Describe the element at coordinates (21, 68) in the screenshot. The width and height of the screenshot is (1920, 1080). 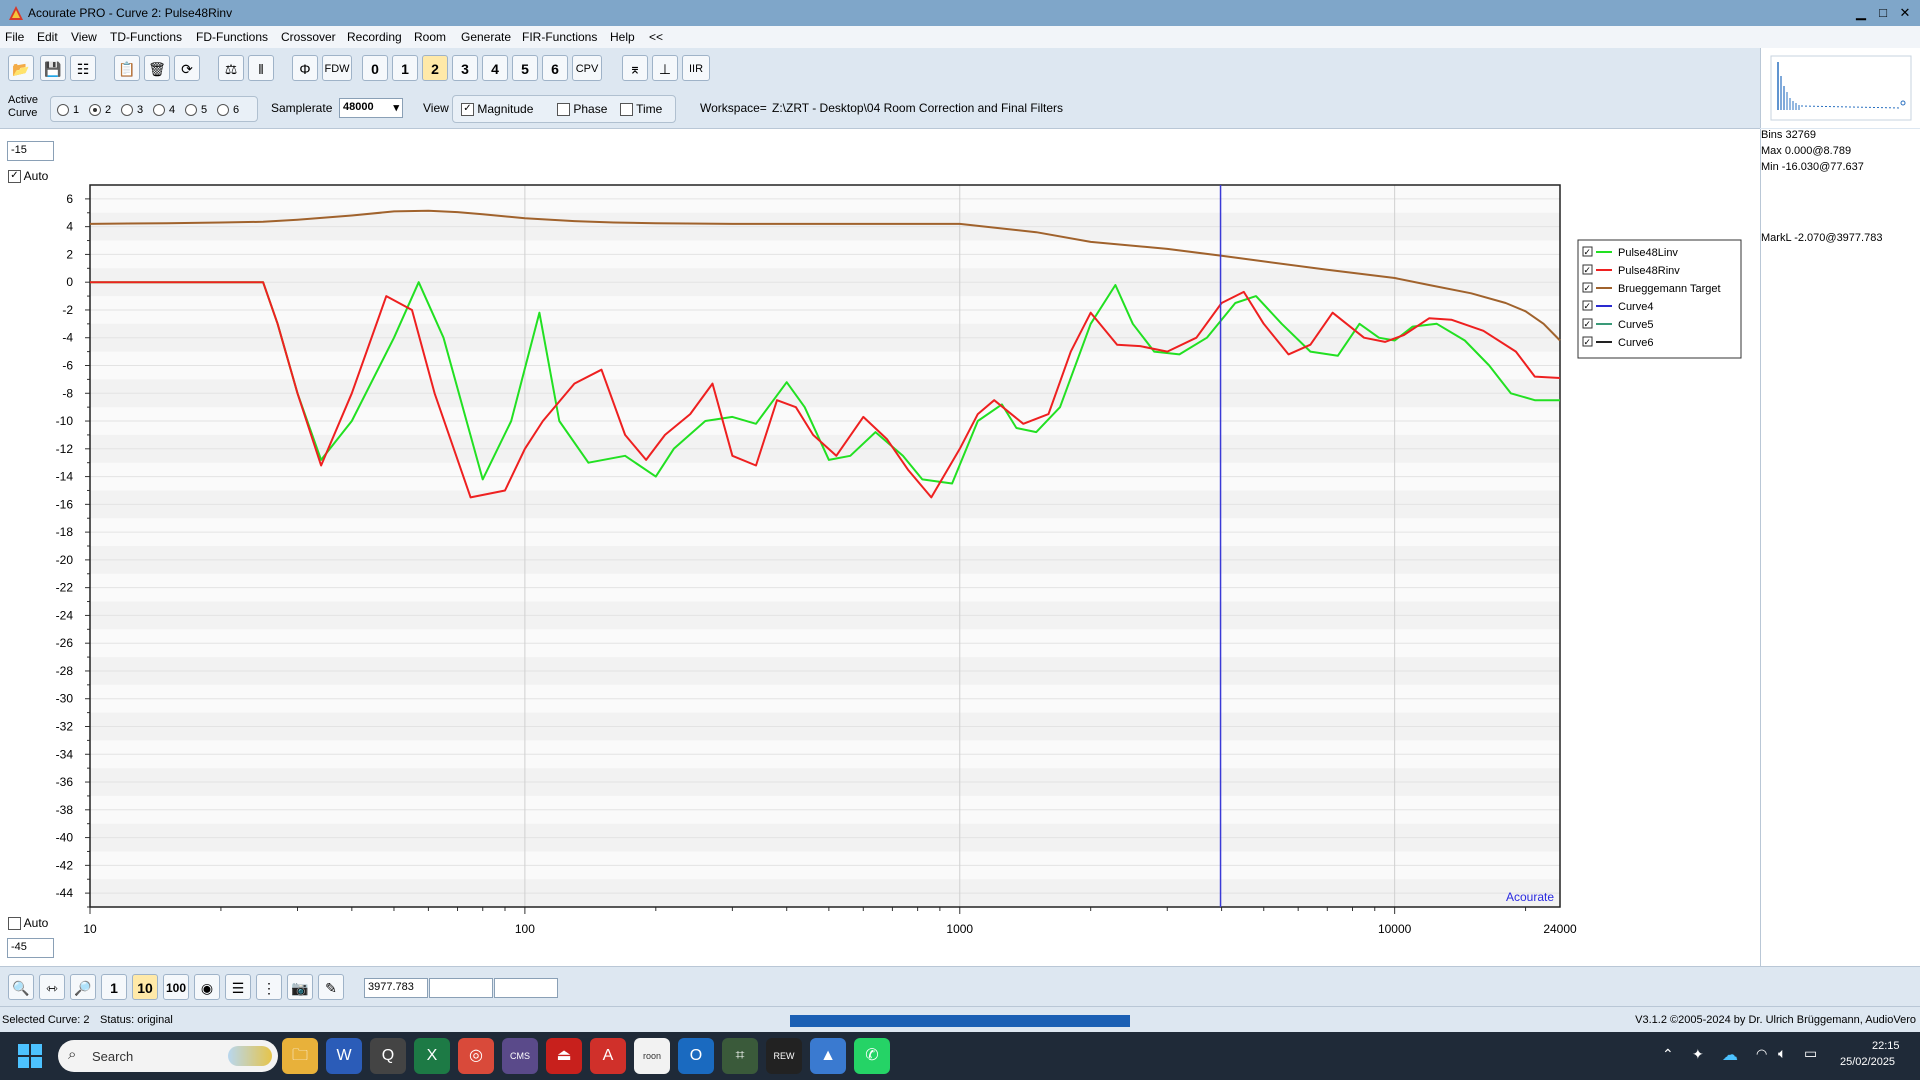
I see `open-icon: 📂` at that location.